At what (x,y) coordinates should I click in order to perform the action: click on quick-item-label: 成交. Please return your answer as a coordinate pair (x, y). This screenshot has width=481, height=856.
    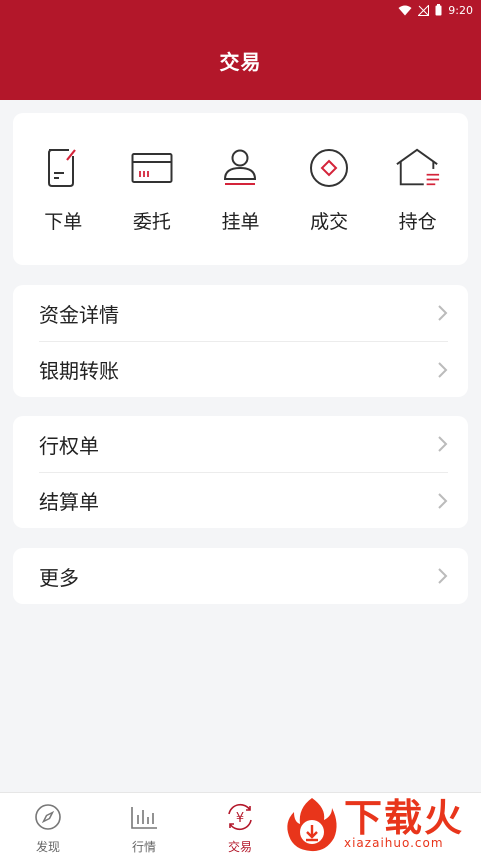
    Looking at the image, I should click on (329, 221).